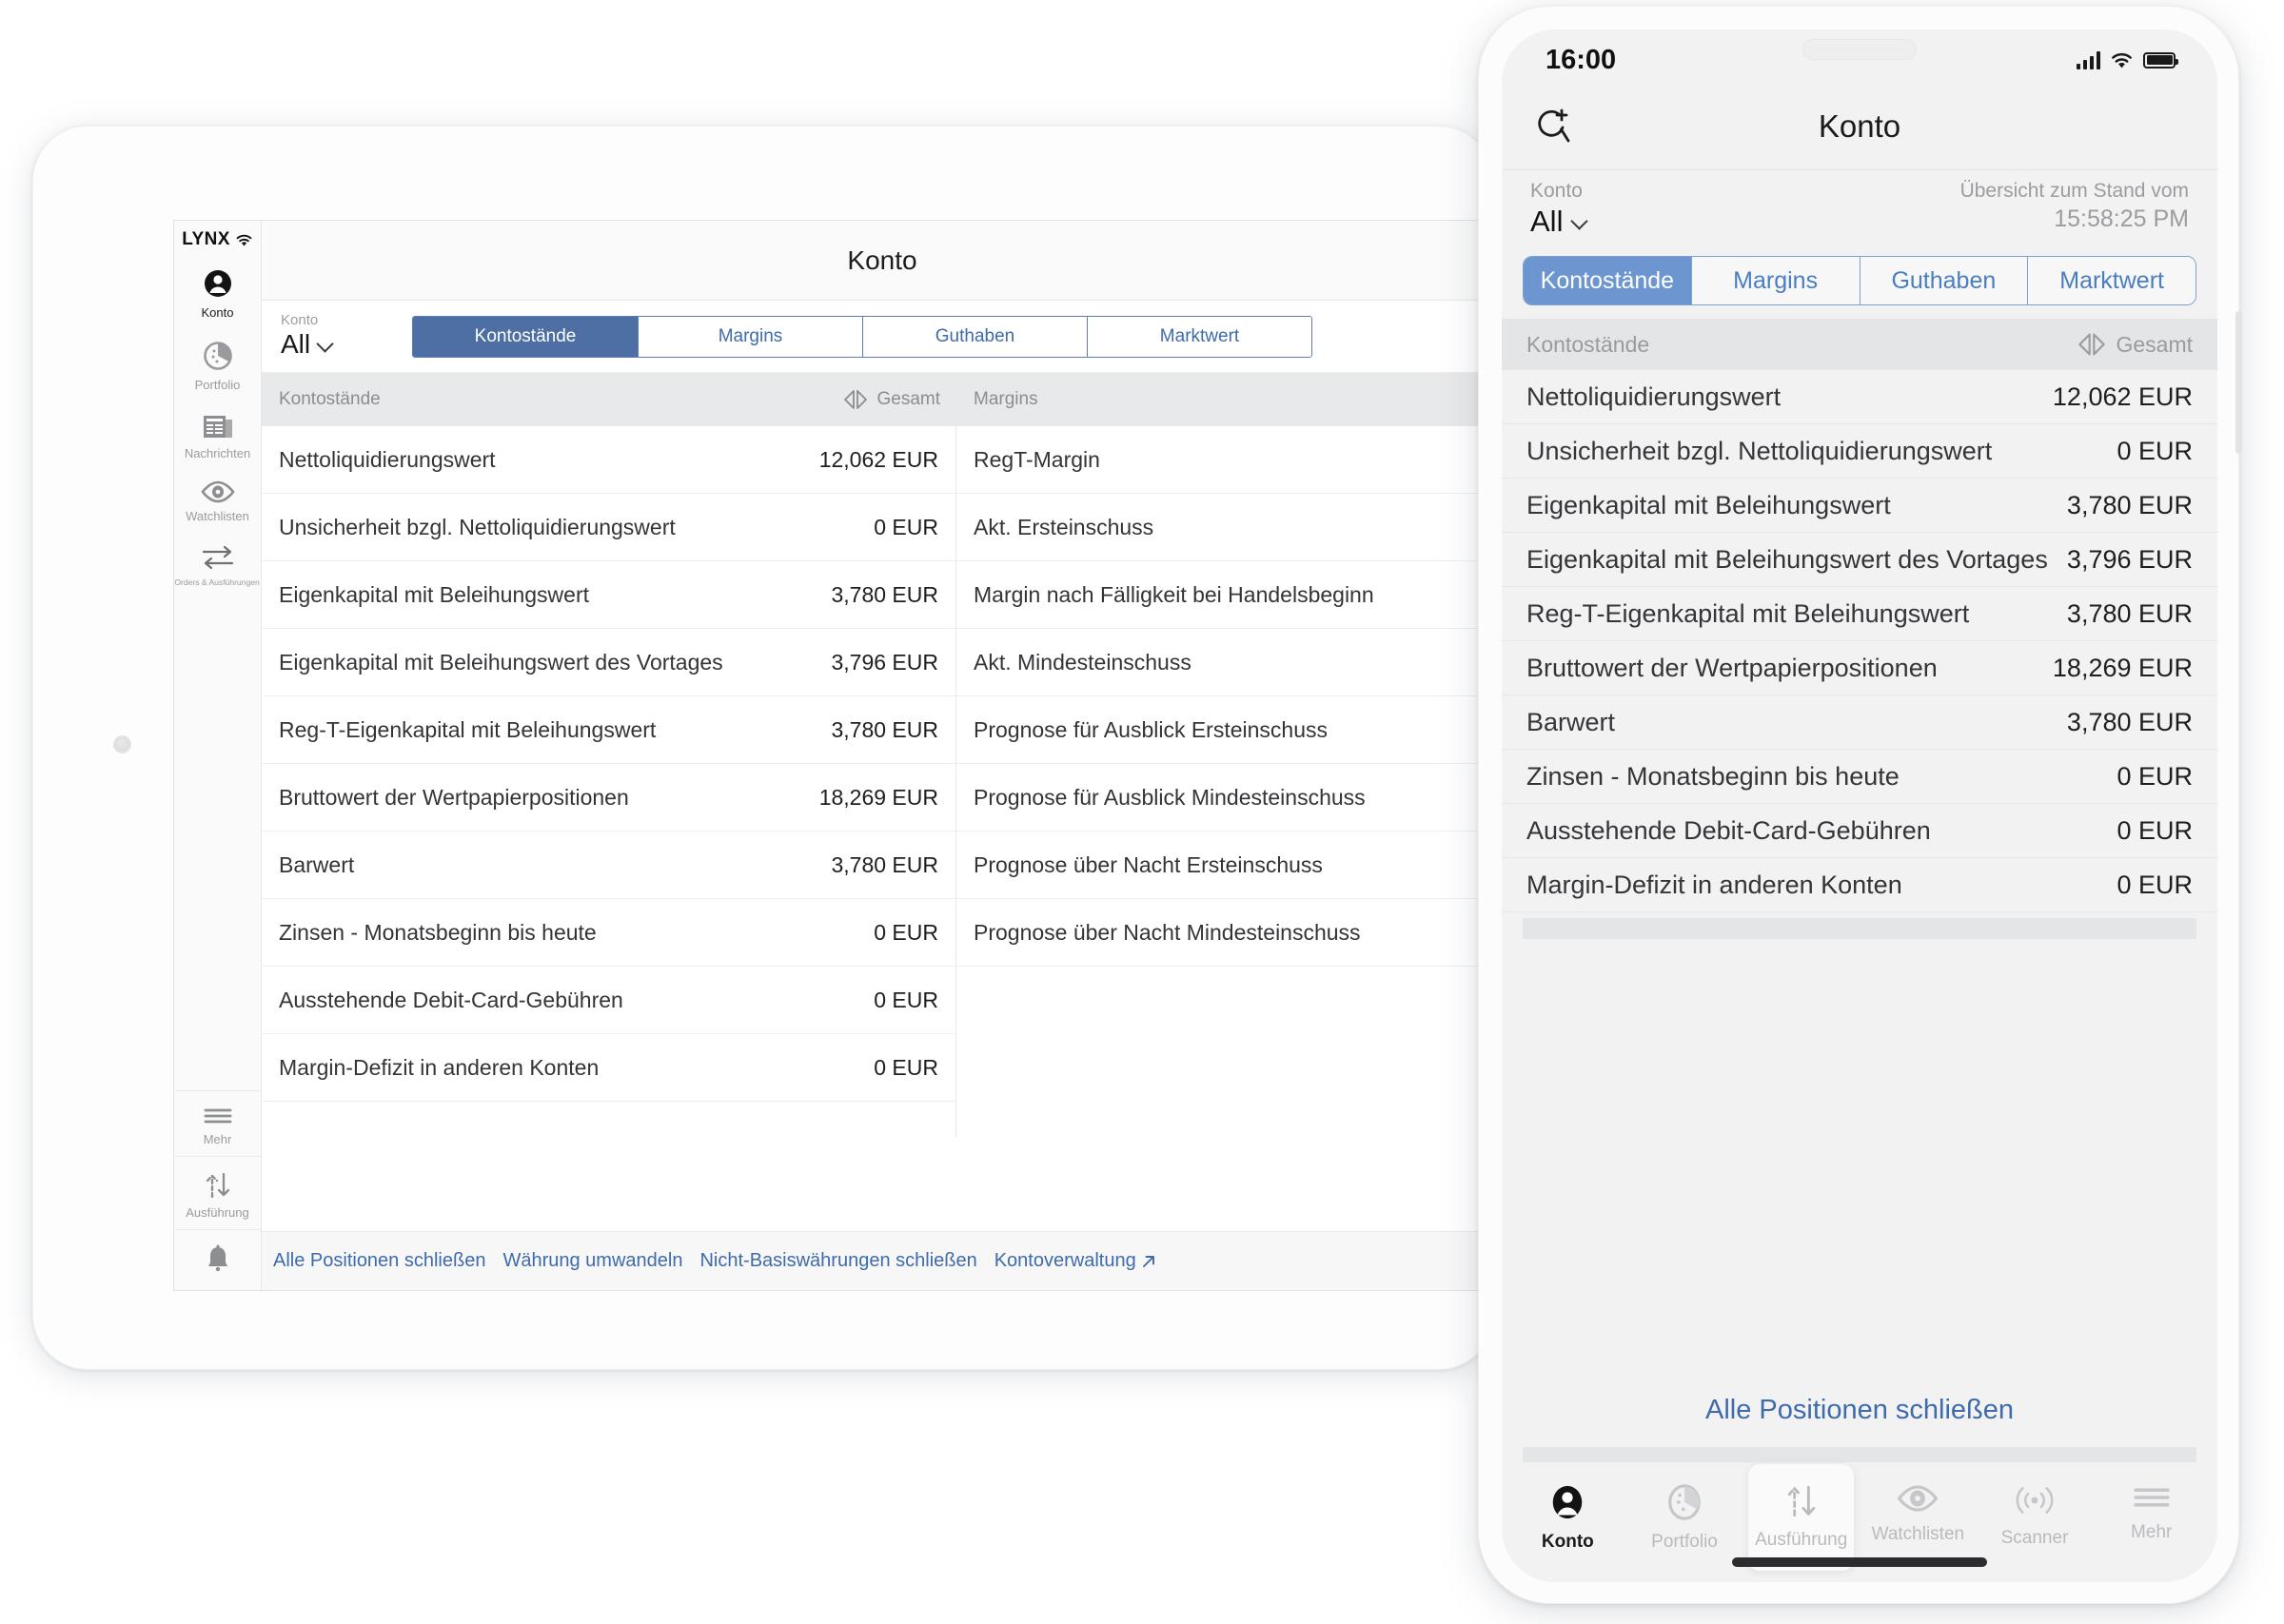 Image resolution: width=2284 pixels, height=1624 pixels. What do you see at coordinates (1064, 526) in the screenshot?
I see `row-label: Akt. Ersteinschuss` at bounding box center [1064, 526].